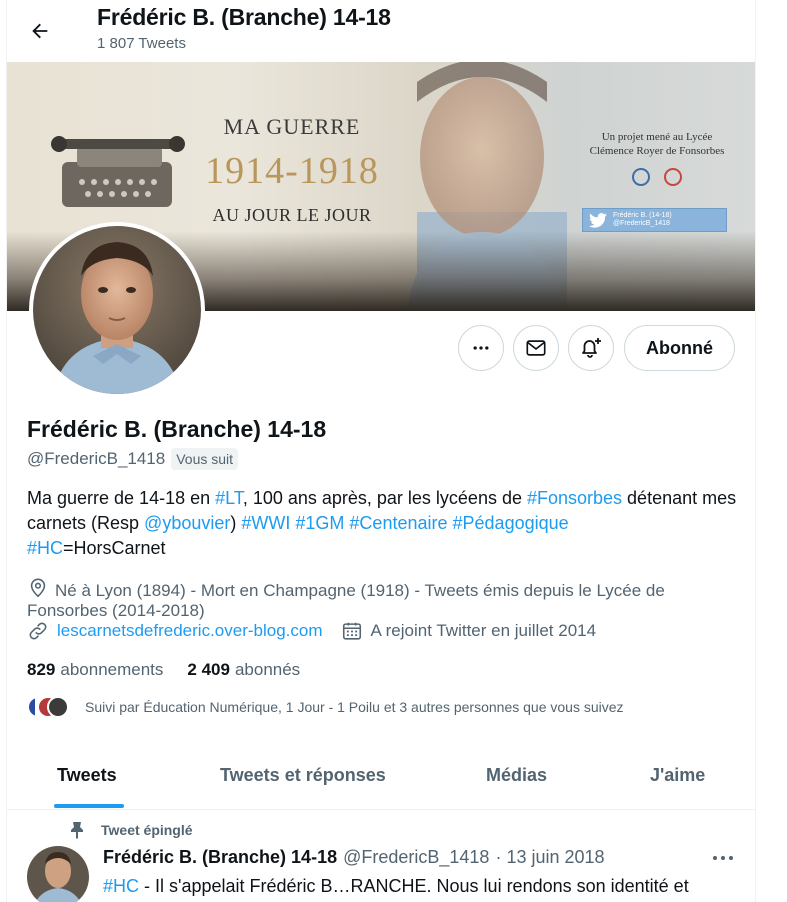 The image size is (787, 902). What do you see at coordinates (511, 523) in the screenshot?
I see `hashtag-link: #Pédagogique` at bounding box center [511, 523].